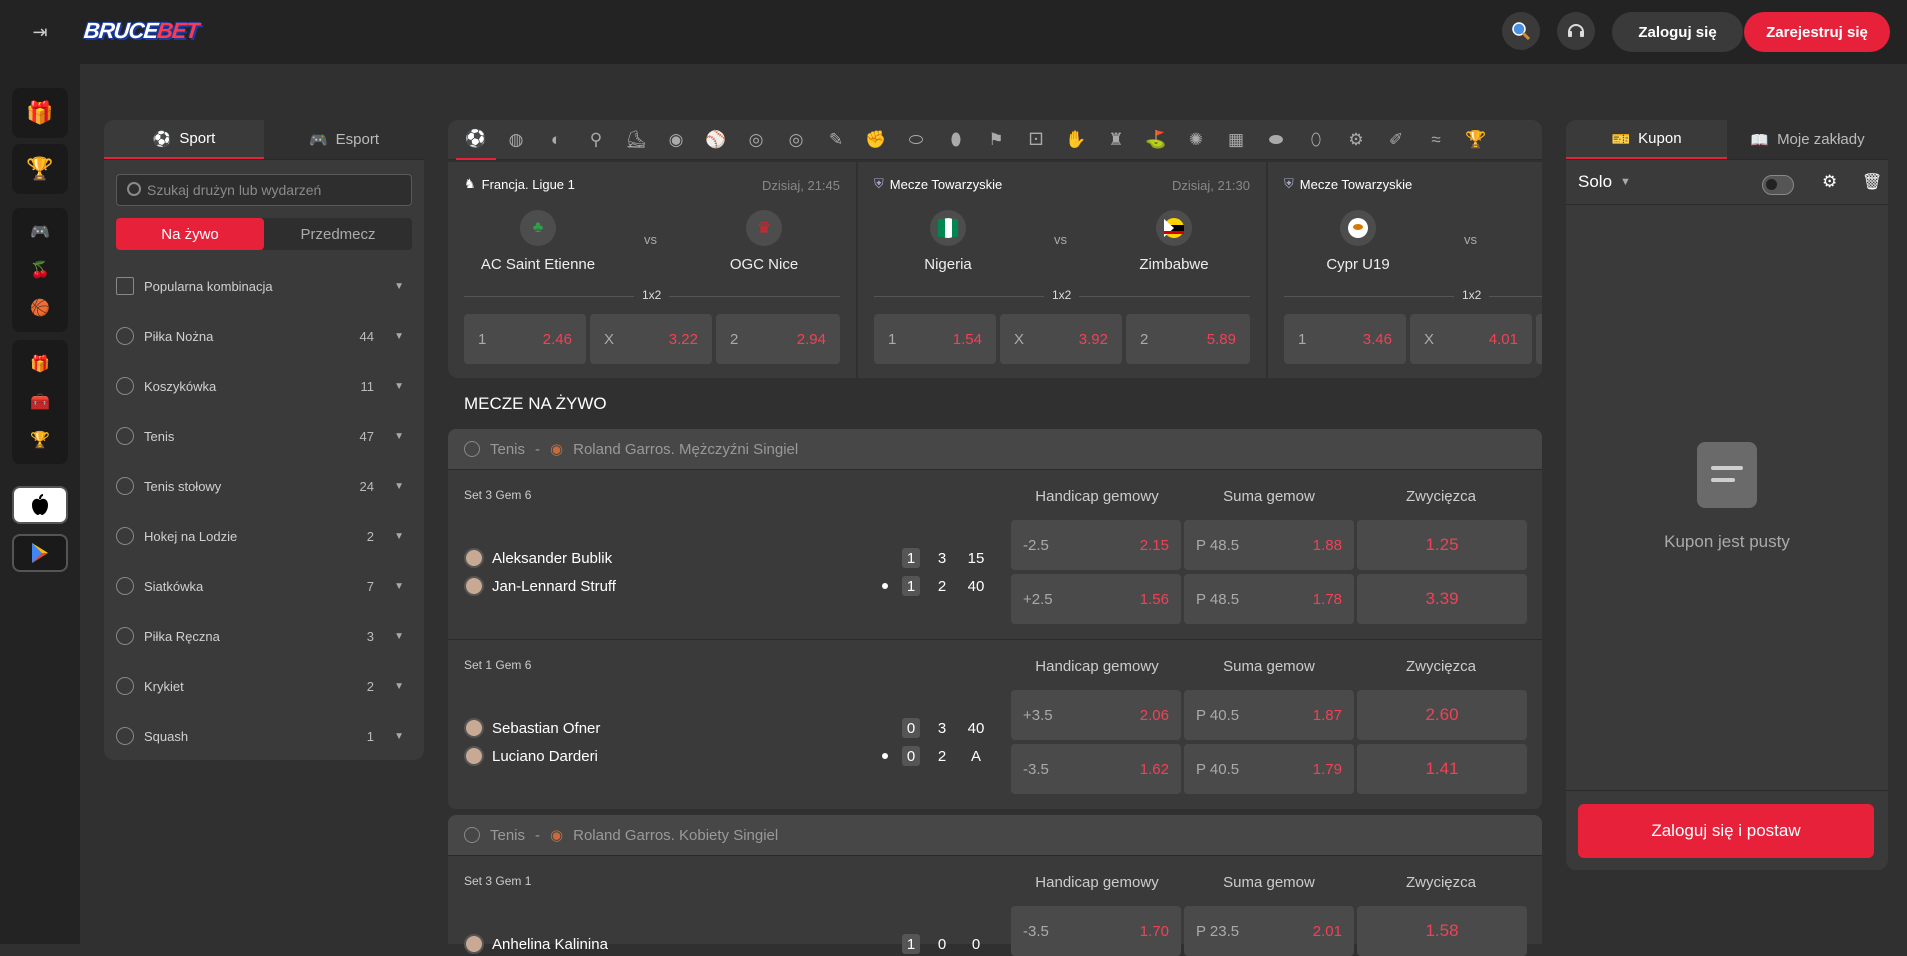 This screenshot has width=1907, height=956. What do you see at coordinates (1036, 140) in the screenshot?
I see `snooker-filter-icon: ⚀` at bounding box center [1036, 140].